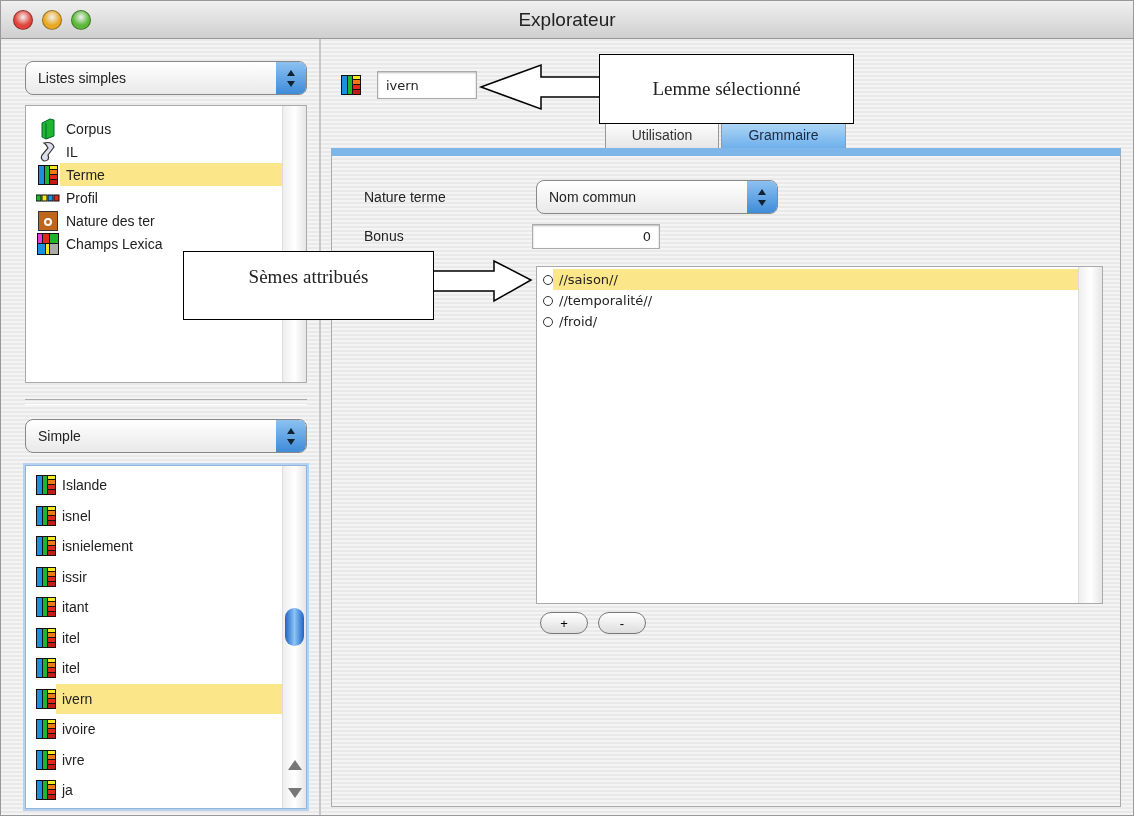 Image resolution: width=1134 pixels, height=816 pixels. What do you see at coordinates (405, 197) in the screenshot?
I see `field-label: Nature terme` at bounding box center [405, 197].